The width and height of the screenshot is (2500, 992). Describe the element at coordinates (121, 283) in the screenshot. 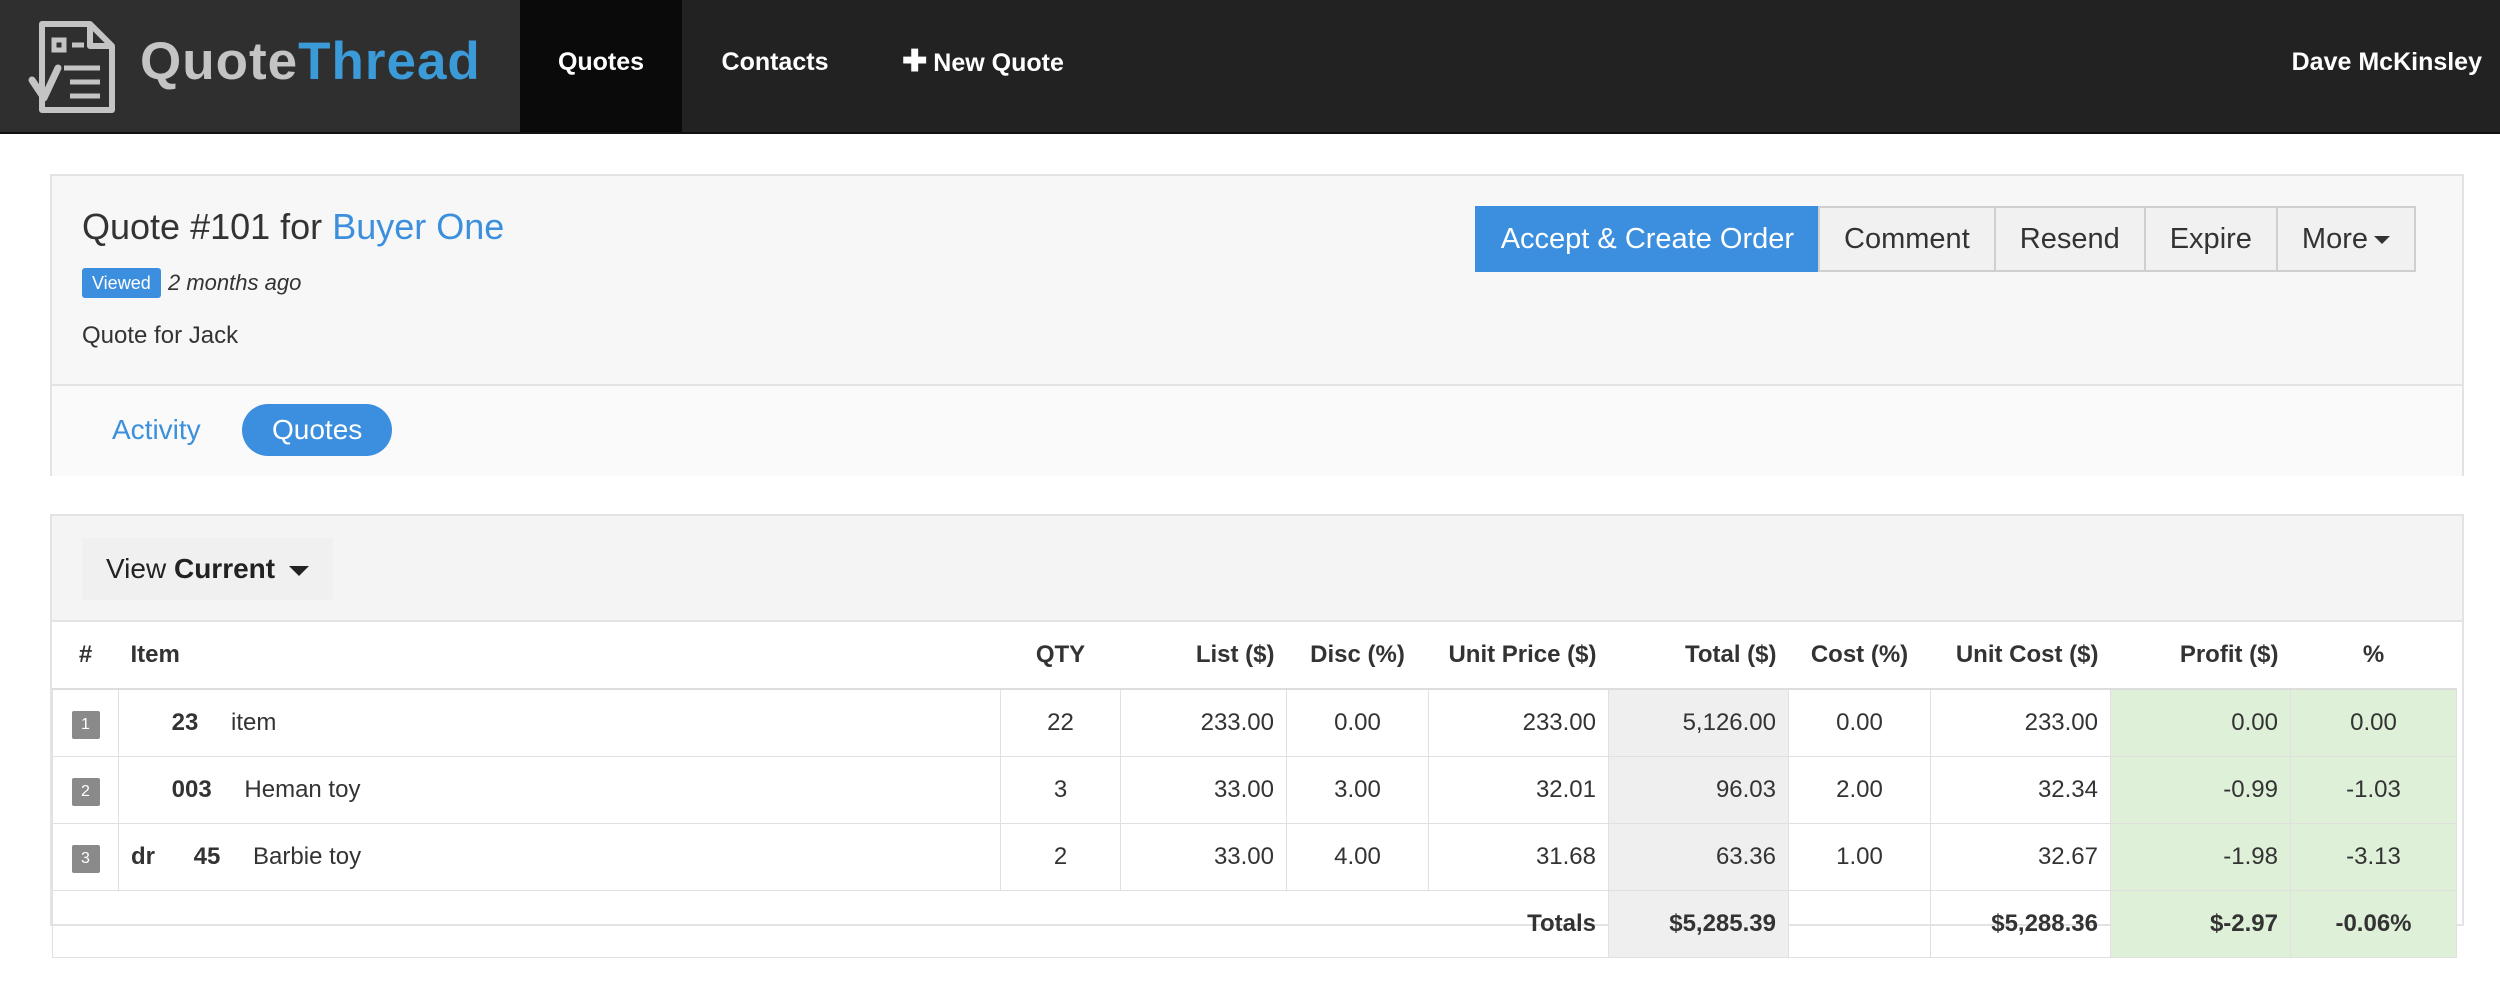

I see `status-badge: Viewed` at that location.